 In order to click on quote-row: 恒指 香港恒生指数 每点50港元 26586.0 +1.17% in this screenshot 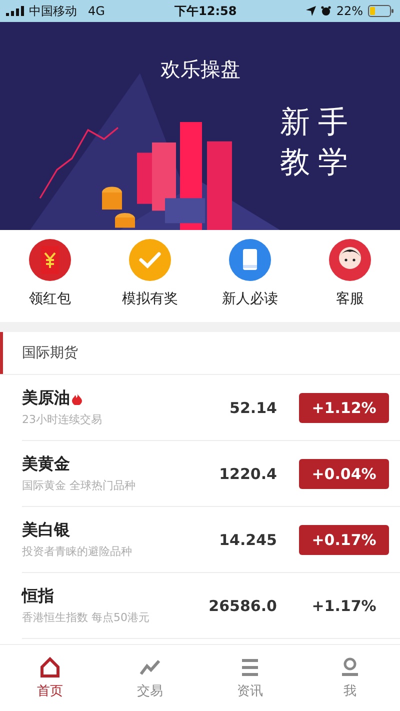, I will do `click(211, 606)`.